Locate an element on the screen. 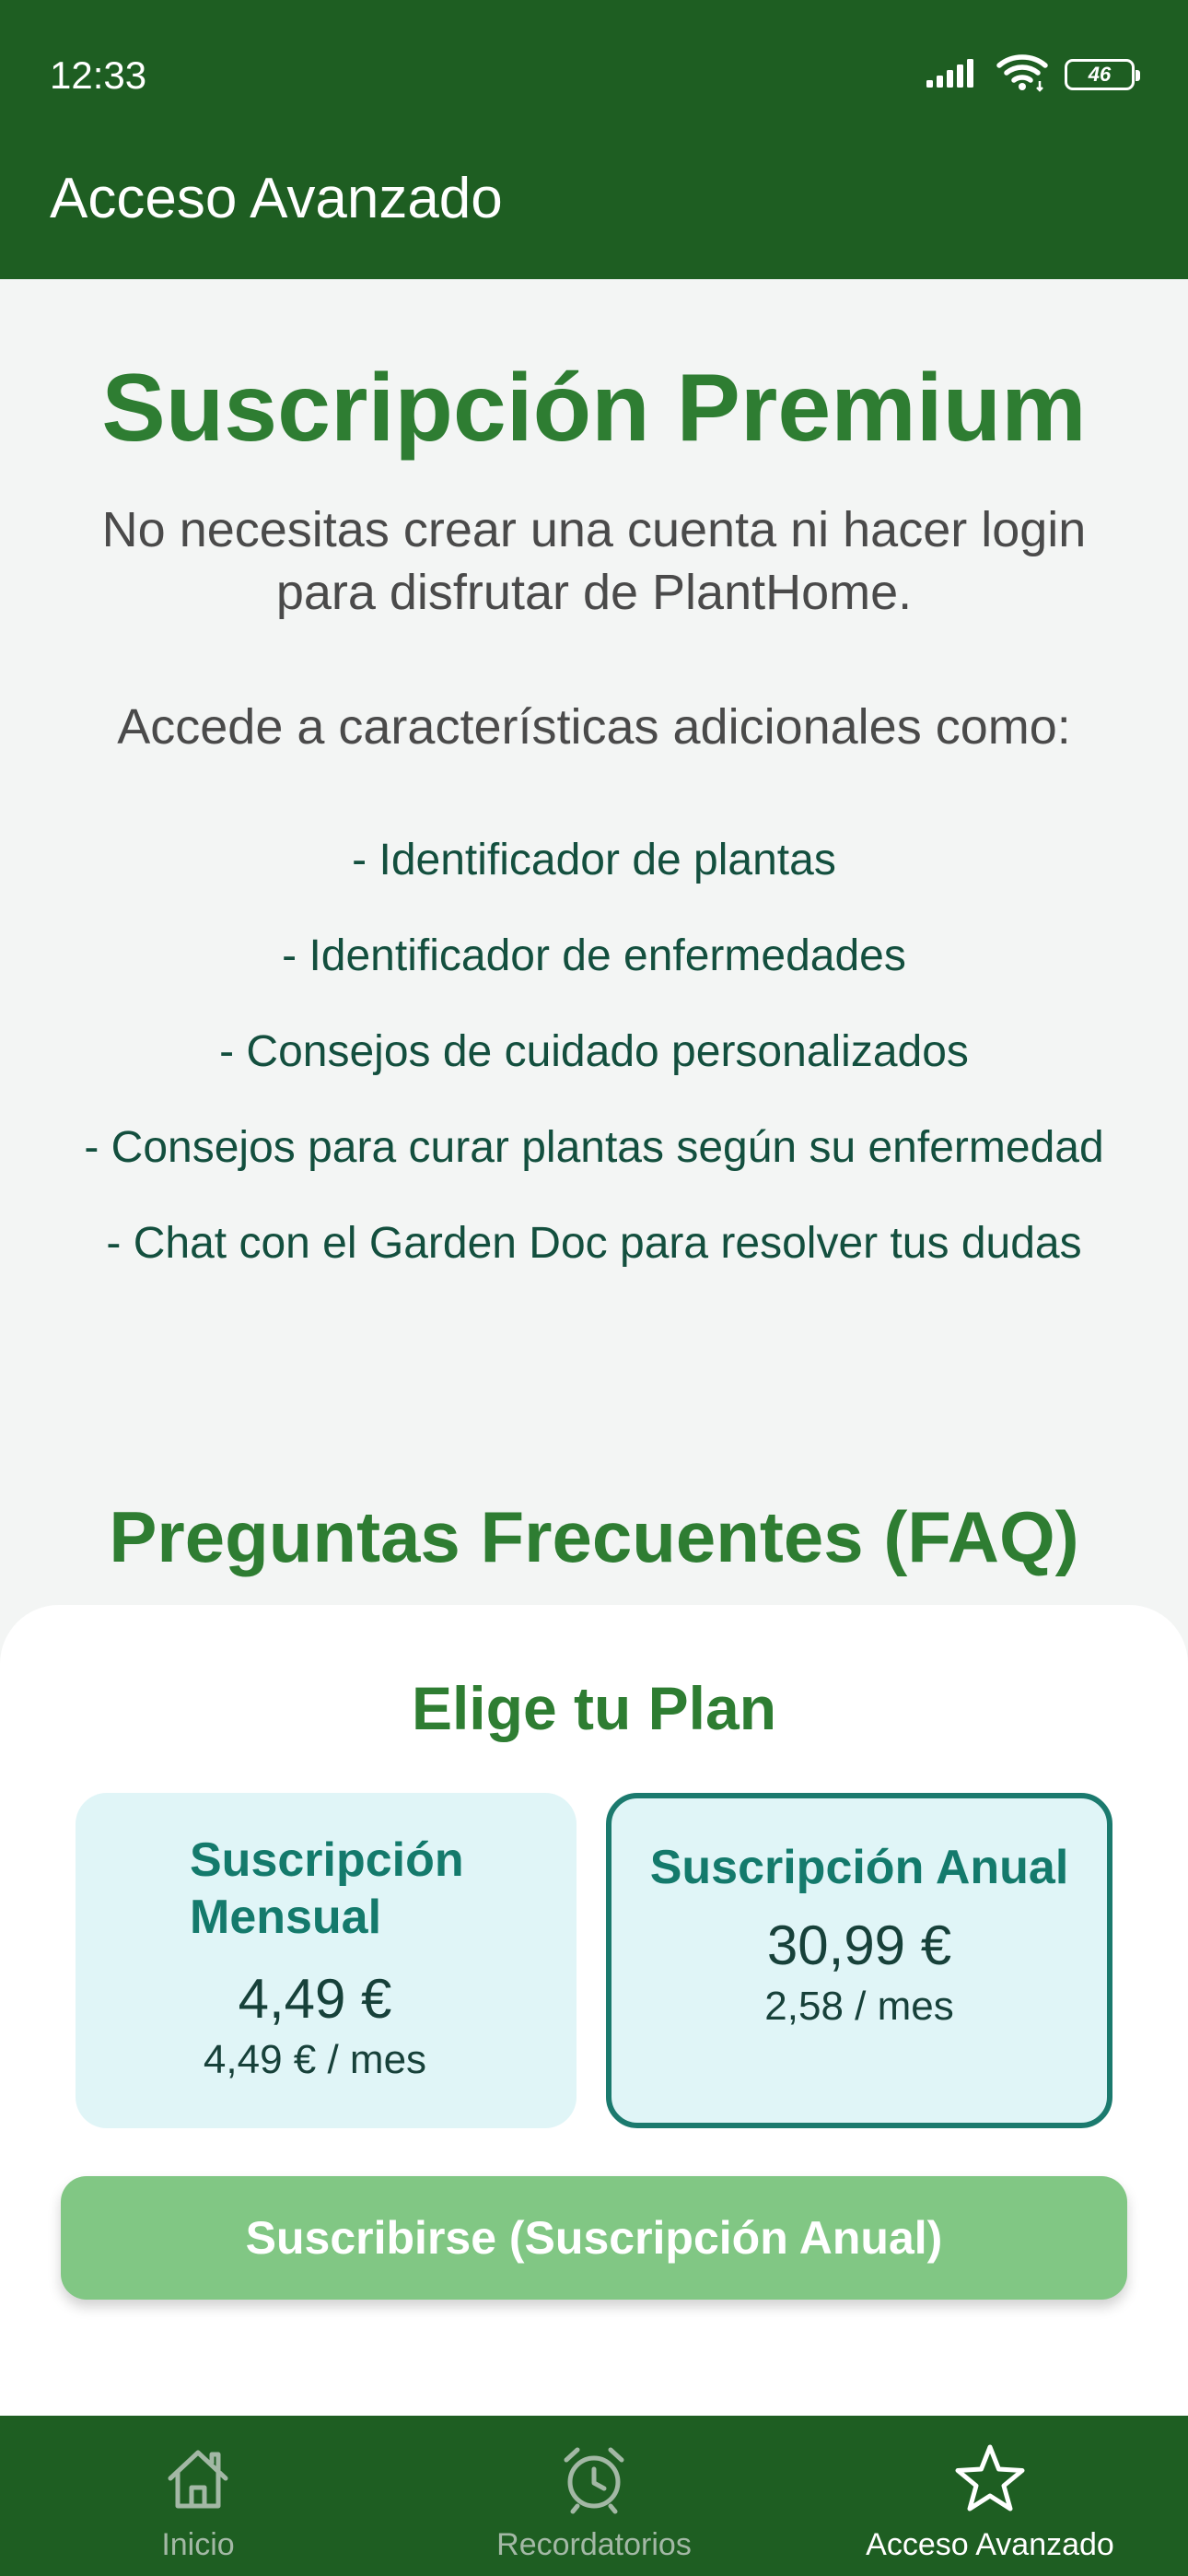 Image resolution: width=1188 pixels, height=2576 pixels. home-icon is located at coordinates (198, 2479).